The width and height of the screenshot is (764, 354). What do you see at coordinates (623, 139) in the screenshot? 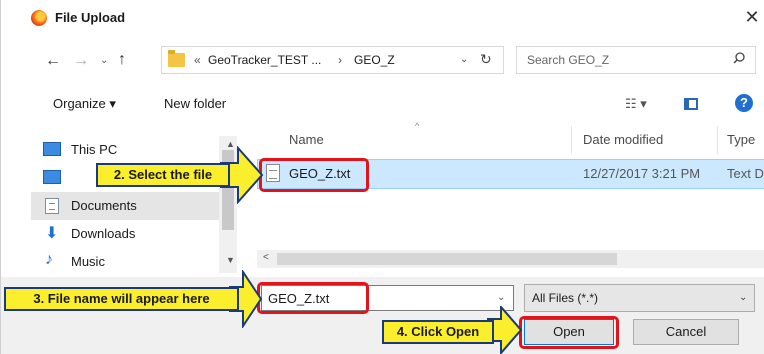
I see `column-header-date-modified: Date modified` at bounding box center [623, 139].